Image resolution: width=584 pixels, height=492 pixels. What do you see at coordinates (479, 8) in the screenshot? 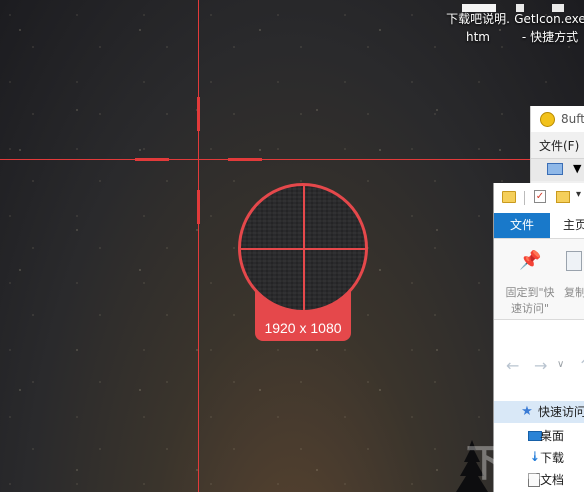
I see `file-thumbnail-icon` at bounding box center [479, 8].